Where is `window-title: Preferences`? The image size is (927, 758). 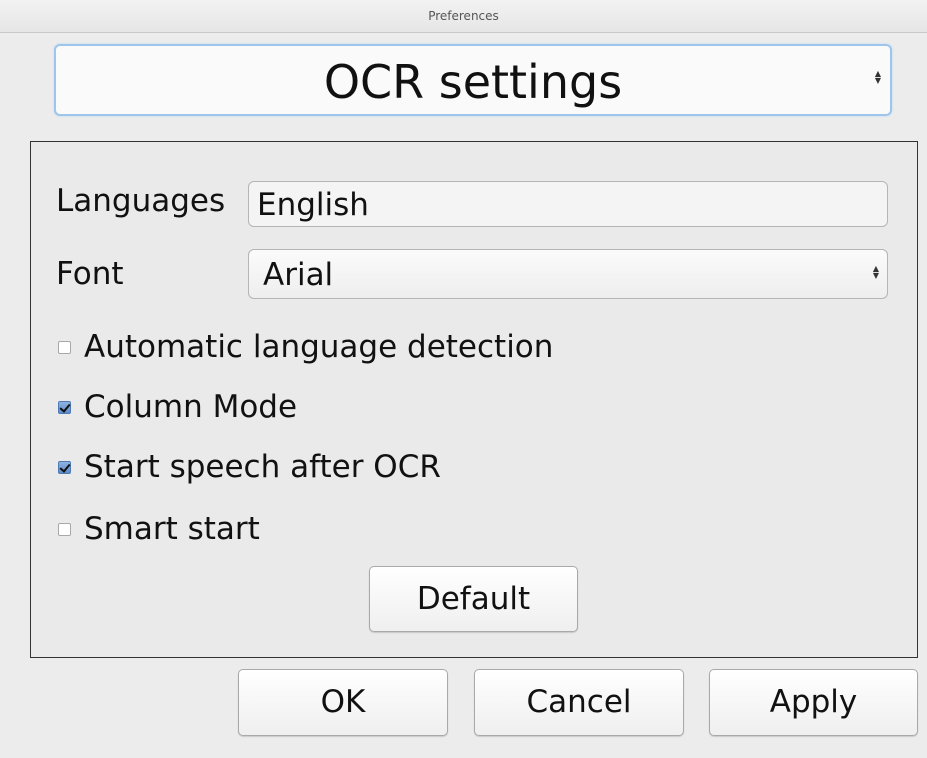
window-title: Preferences is located at coordinates (463, 16).